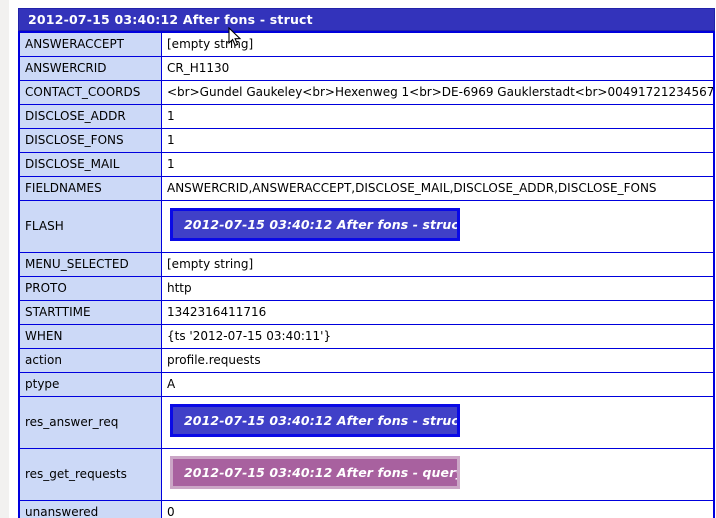 Image resolution: width=716 pixels, height=518 pixels. I want to click on table-row: ptype A, so click(366, 384).